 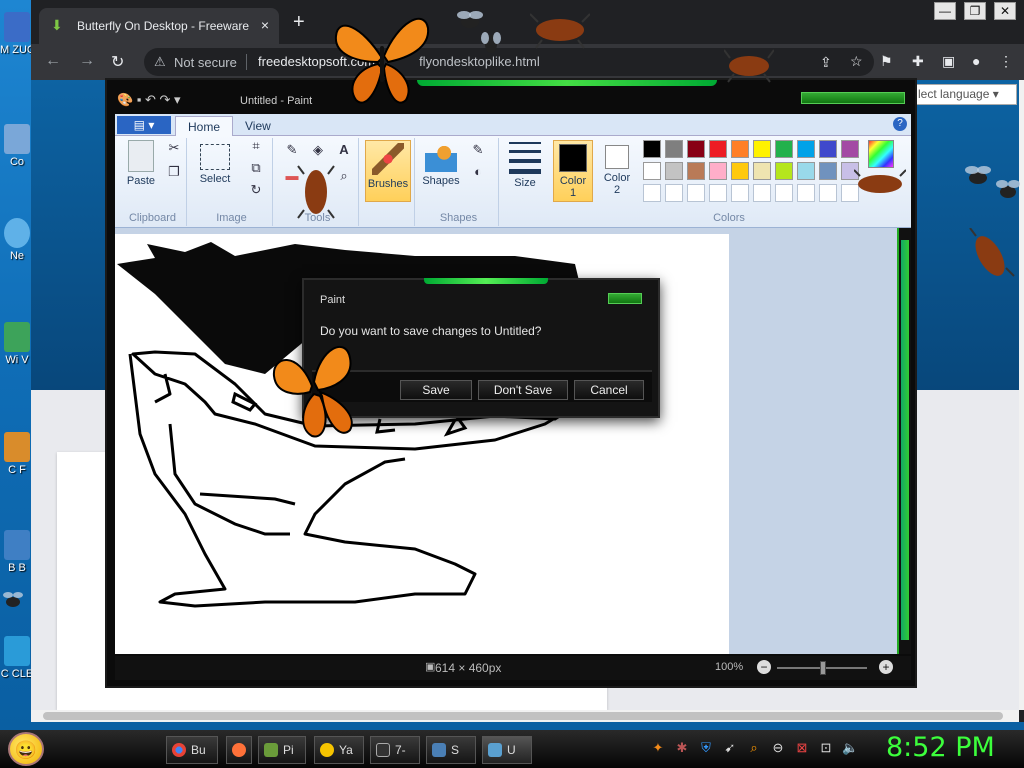 What do you see at coordinates (26, 749) in the screenshot?
I see `start-button: 😀` at bounding box center [26, 749].